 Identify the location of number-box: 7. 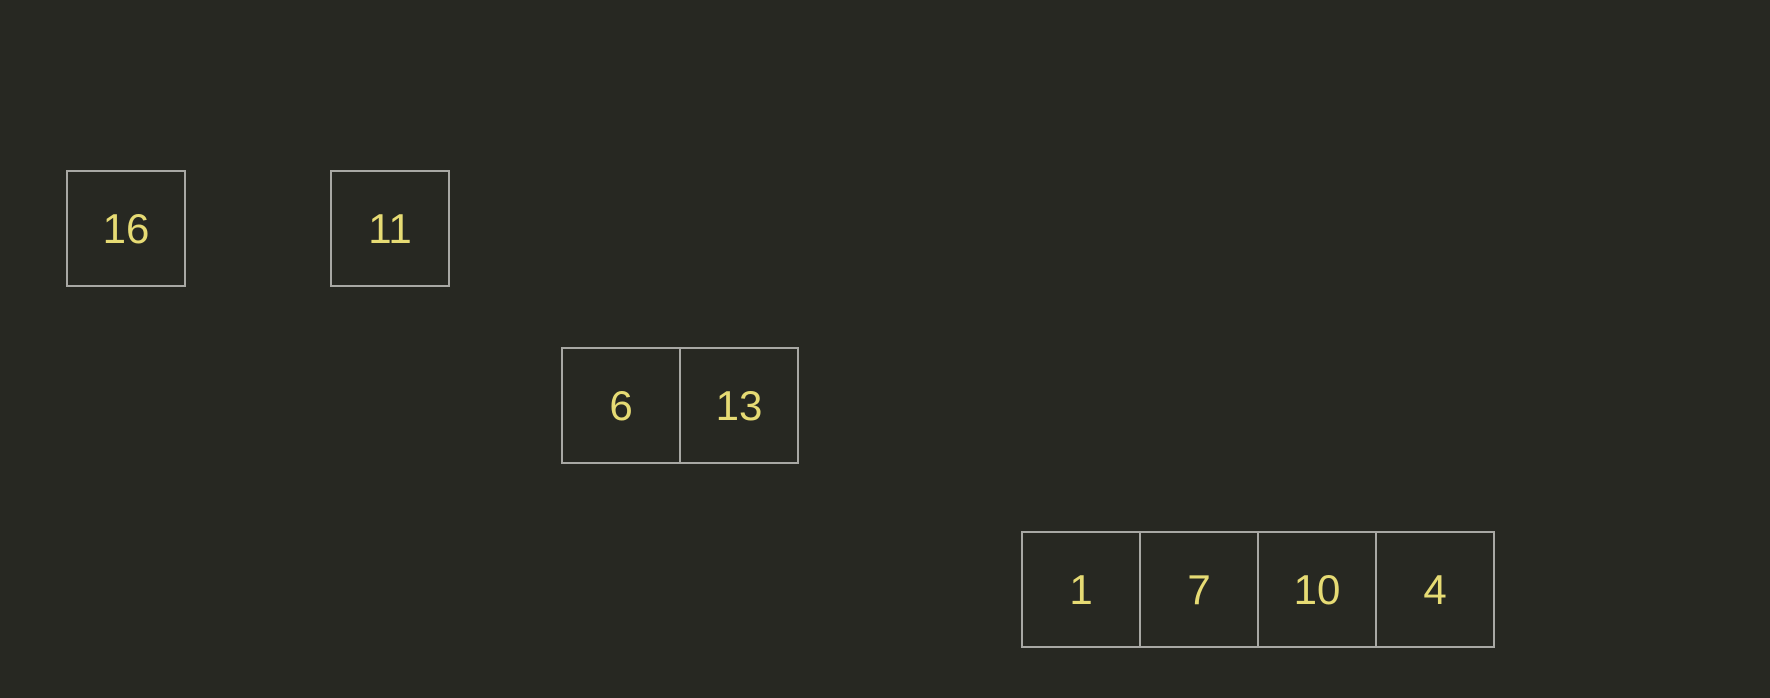
(1200, 589).